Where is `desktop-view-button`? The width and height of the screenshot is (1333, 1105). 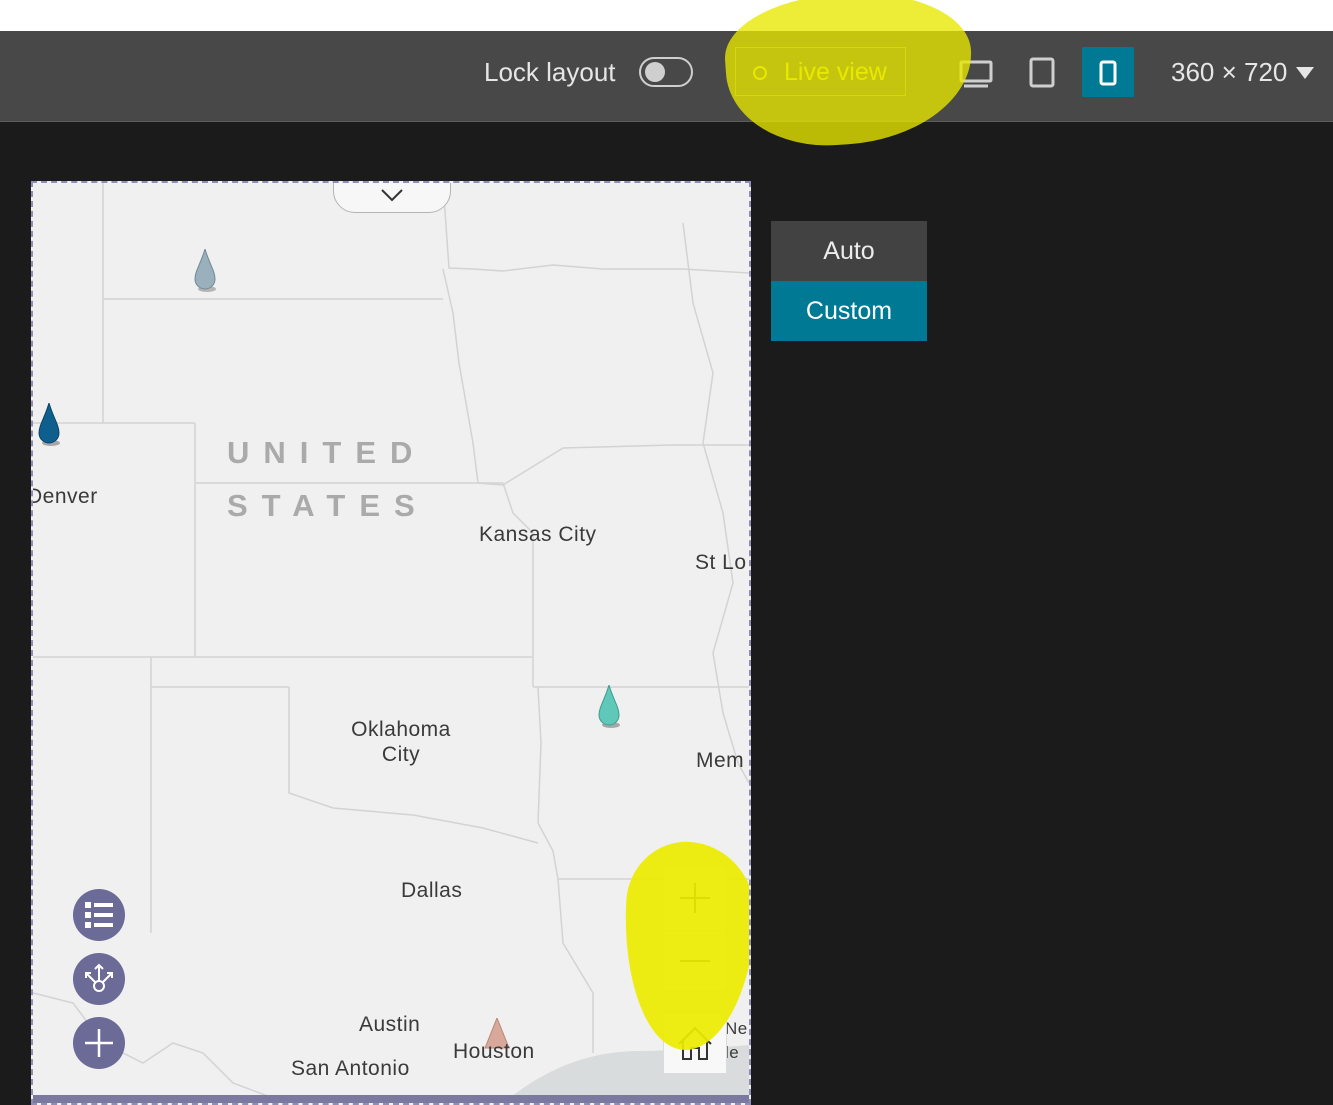
desktop-view-button is located at coordinates (976, 72).